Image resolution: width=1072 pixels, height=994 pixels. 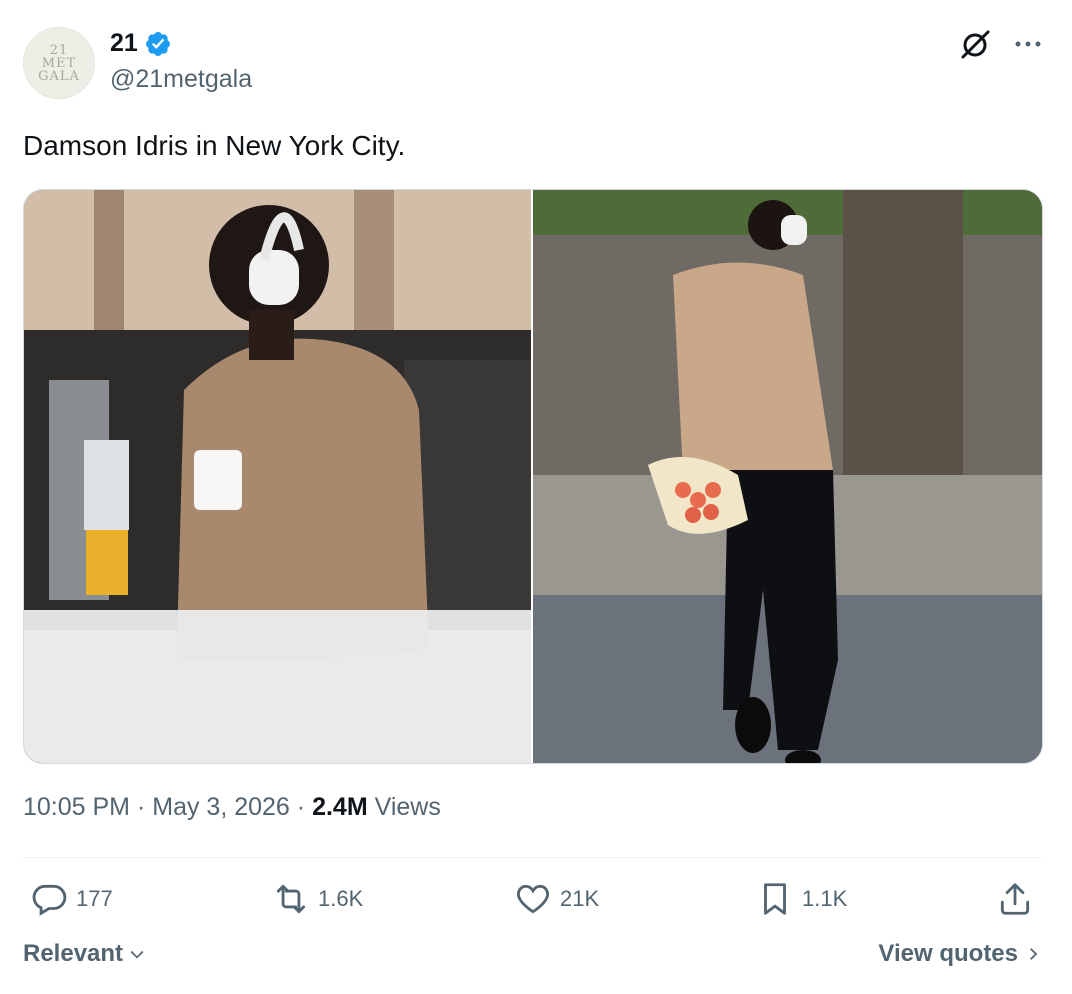 I want to click on more-icon, so click(x=1028, y=44).